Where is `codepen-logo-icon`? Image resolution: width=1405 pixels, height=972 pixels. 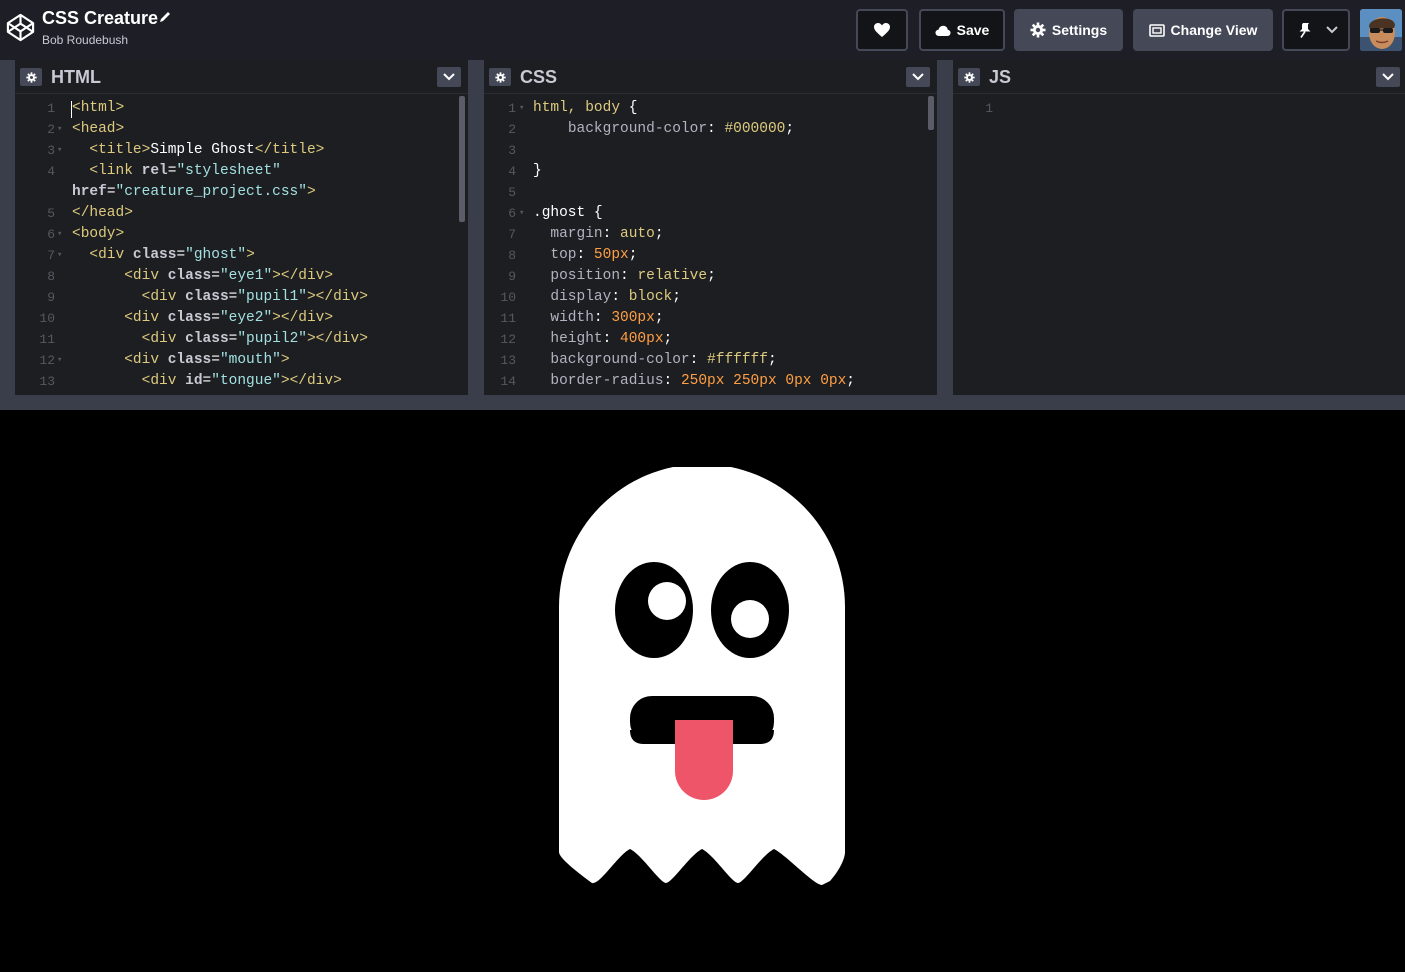 codepen-logo-icon is located at coordinates (20, 27).